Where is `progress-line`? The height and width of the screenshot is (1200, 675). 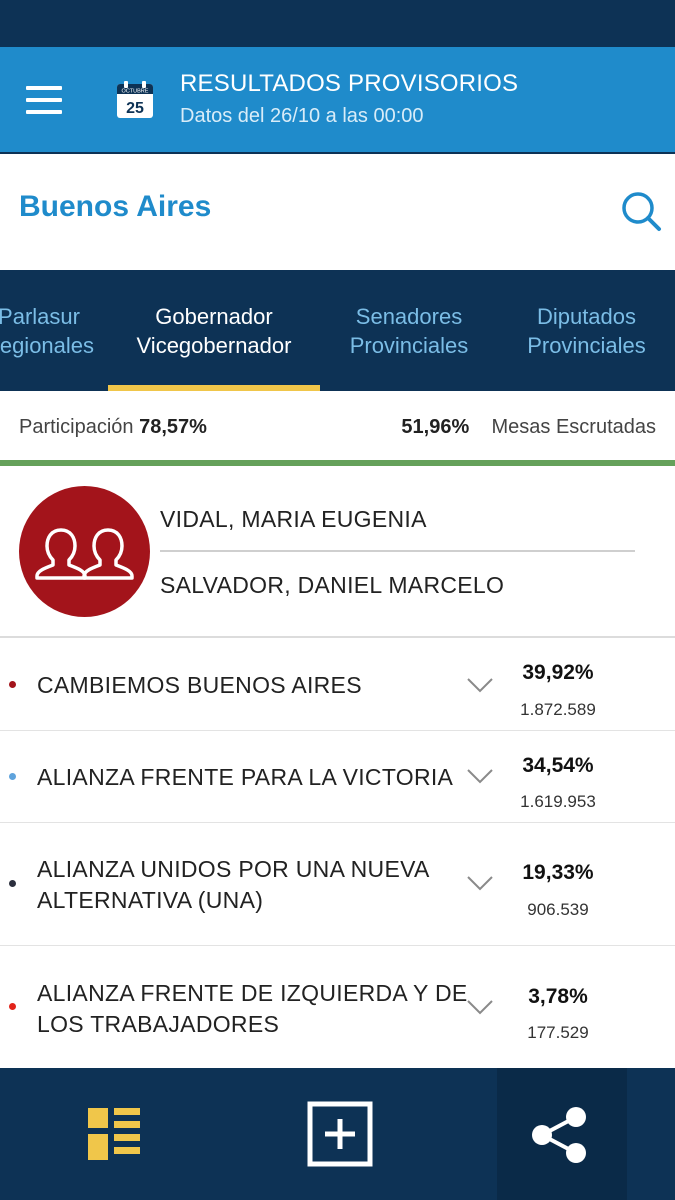
progress-line is located at coordinates (337, 463).